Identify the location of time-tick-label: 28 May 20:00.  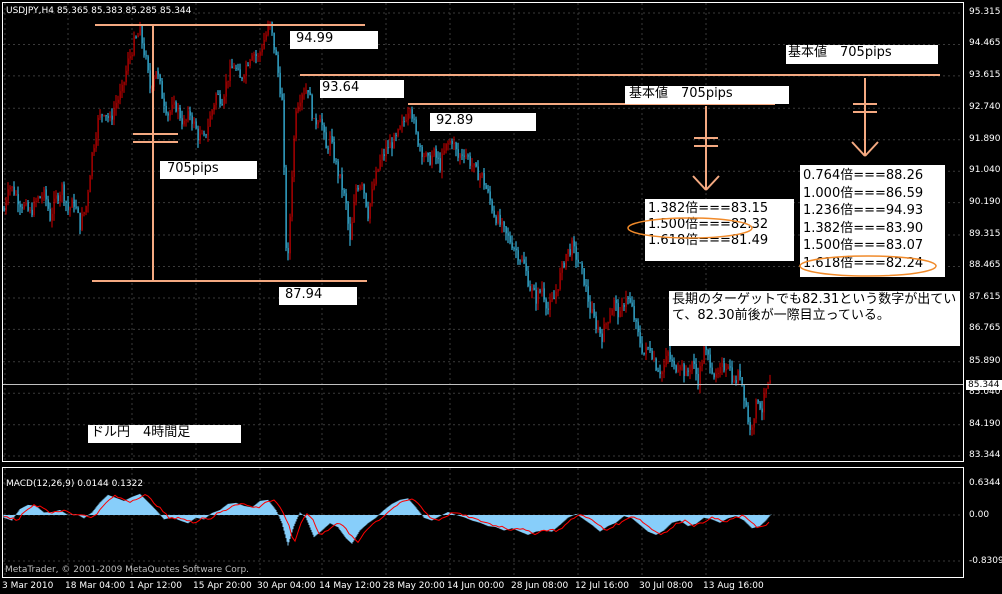
(414, 586).